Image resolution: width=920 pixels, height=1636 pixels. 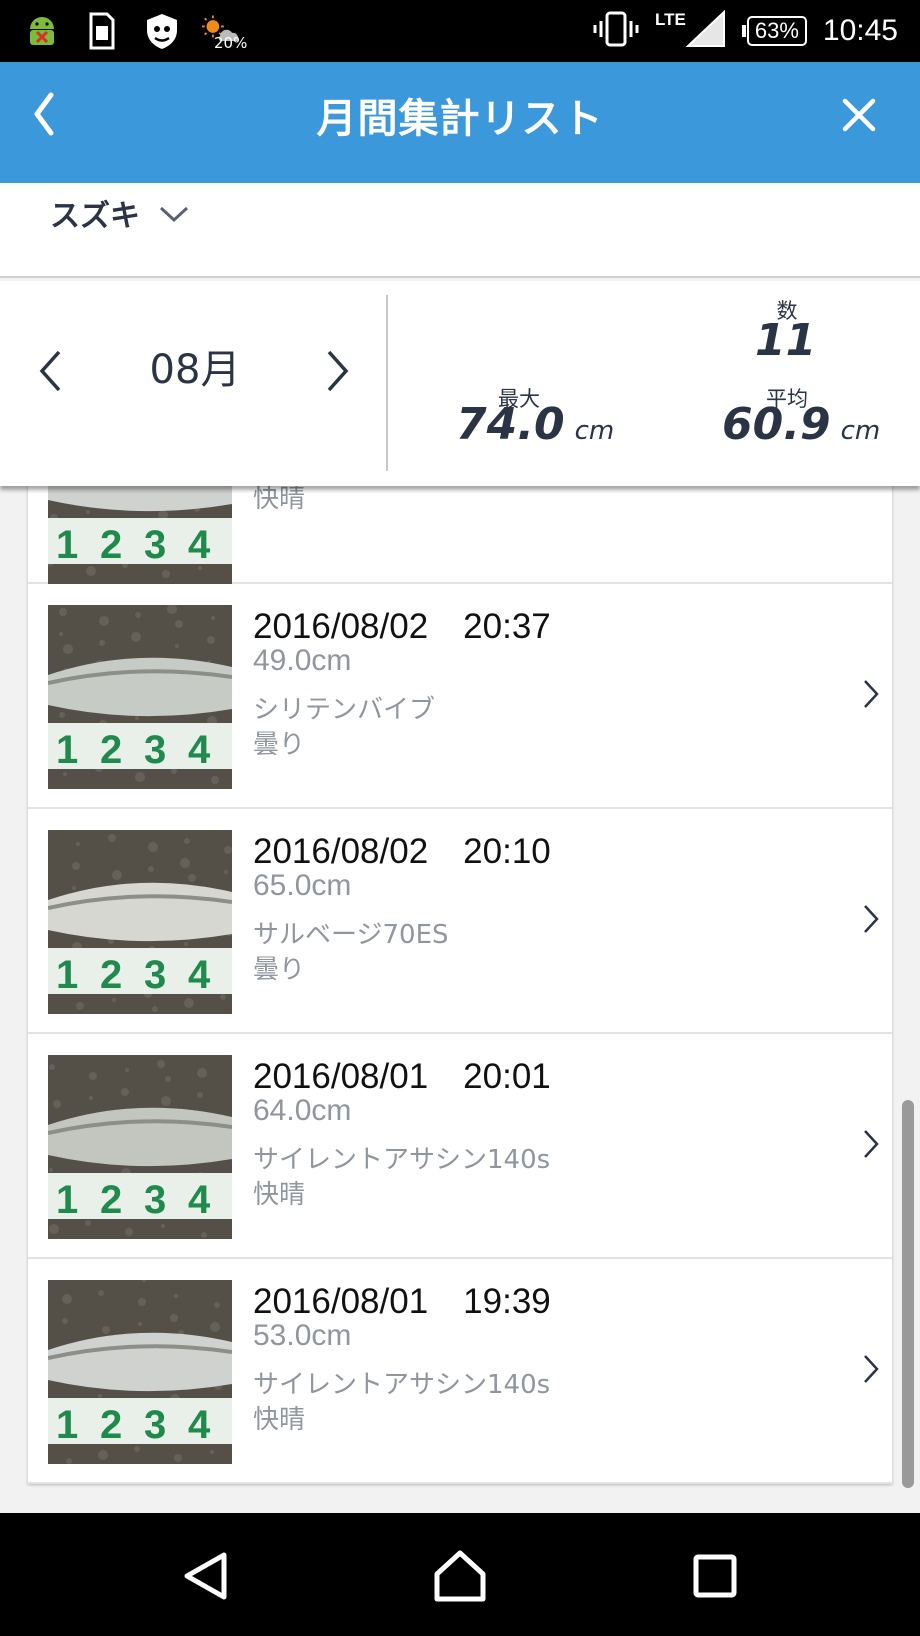 What do you see at coordinates (460, 31) in the screenshot?
I see `status-bar: 20% LTE 63% 10:45` at bounding box center [460, 31].